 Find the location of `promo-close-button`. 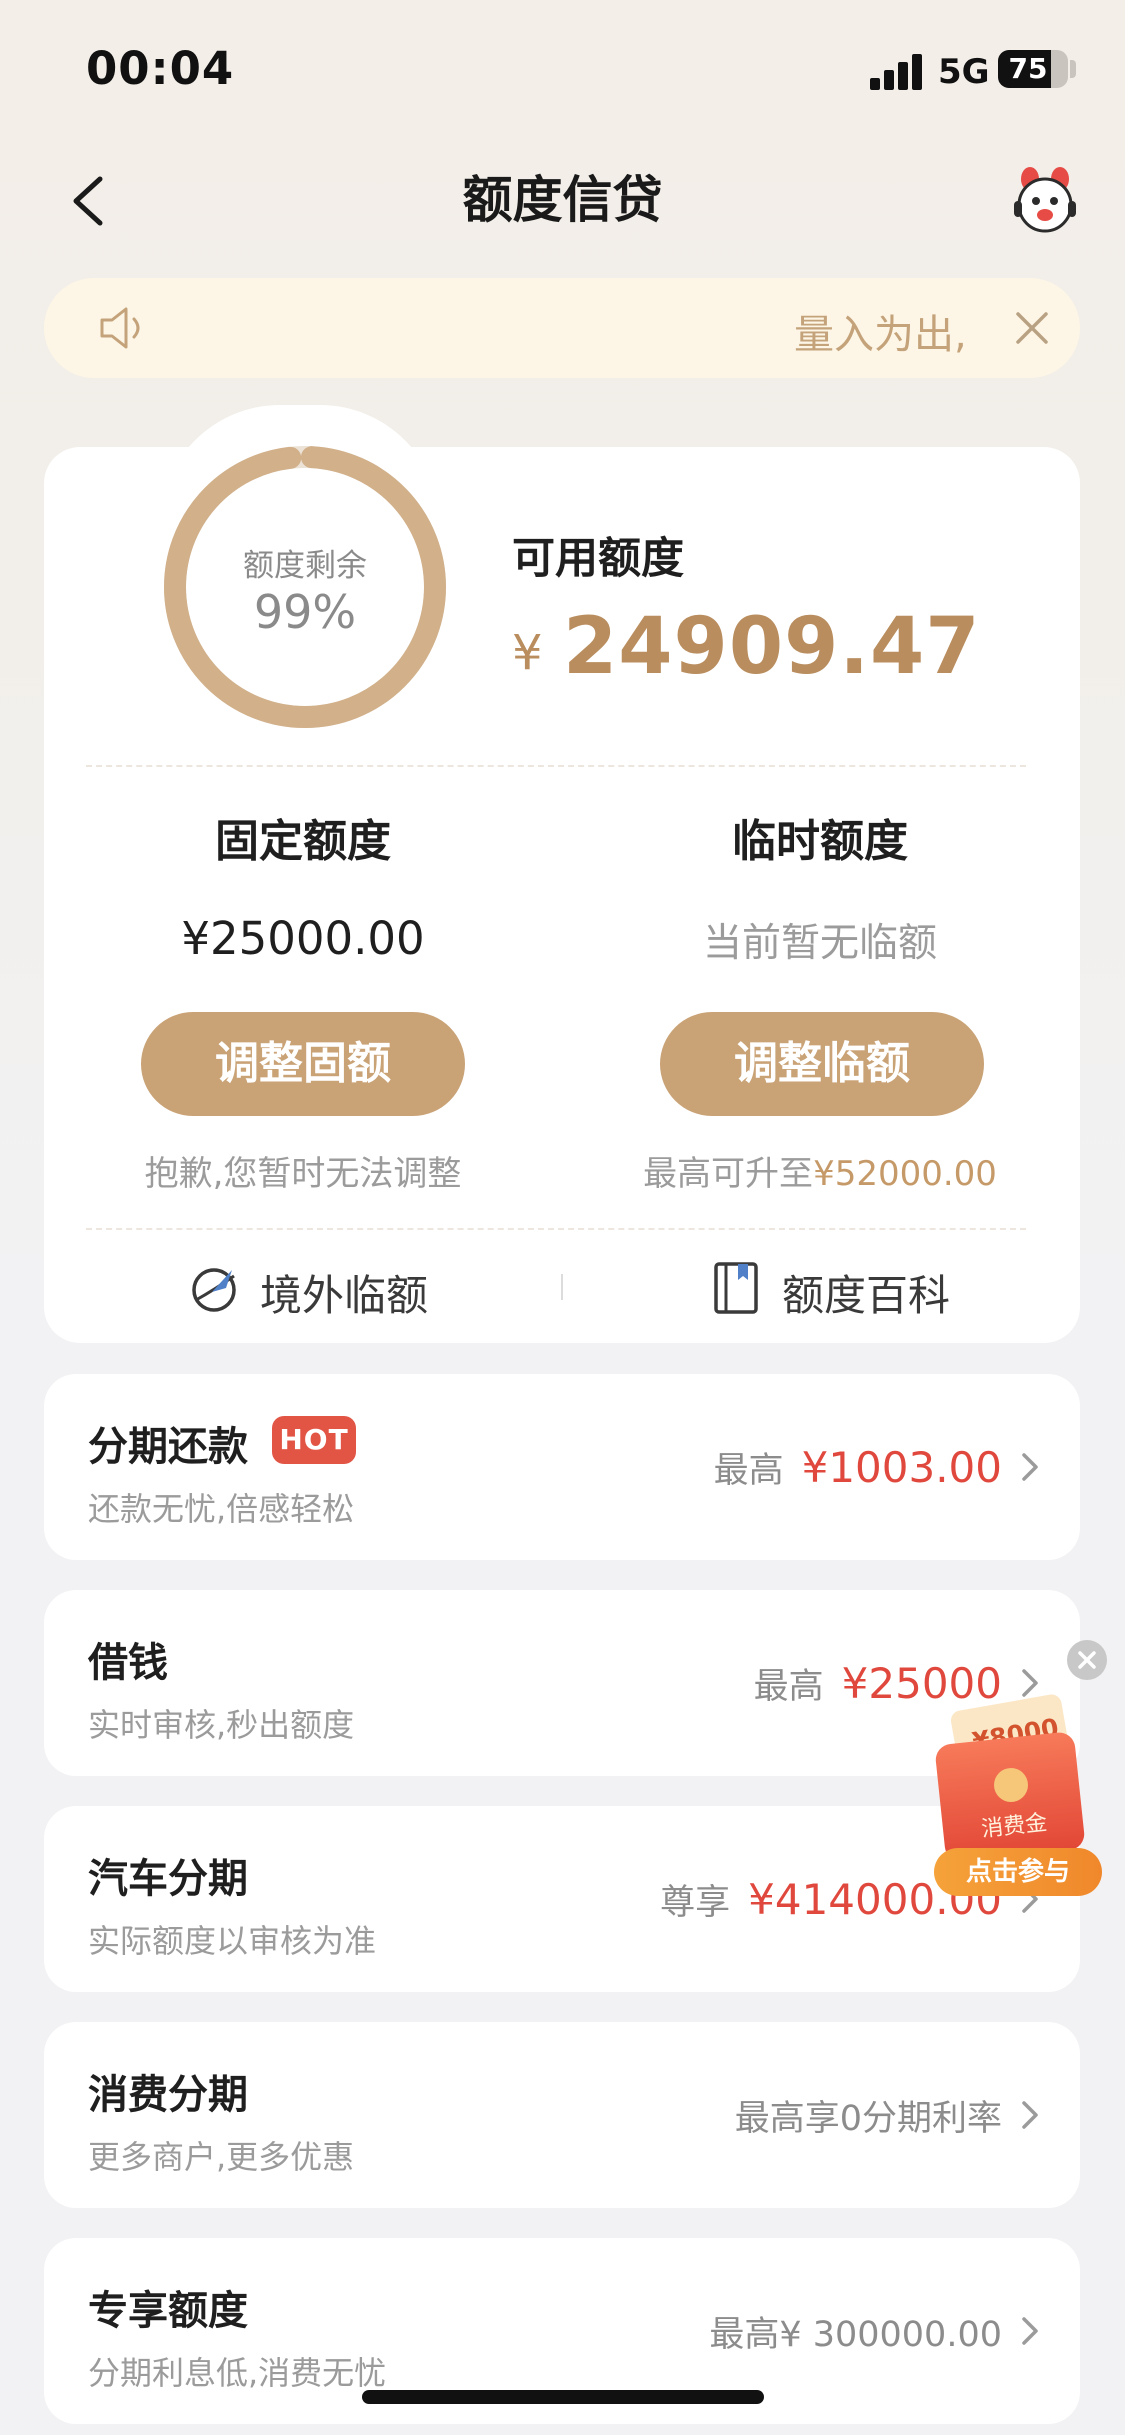

promo-close-button is located at coordinates (1087, 1660).